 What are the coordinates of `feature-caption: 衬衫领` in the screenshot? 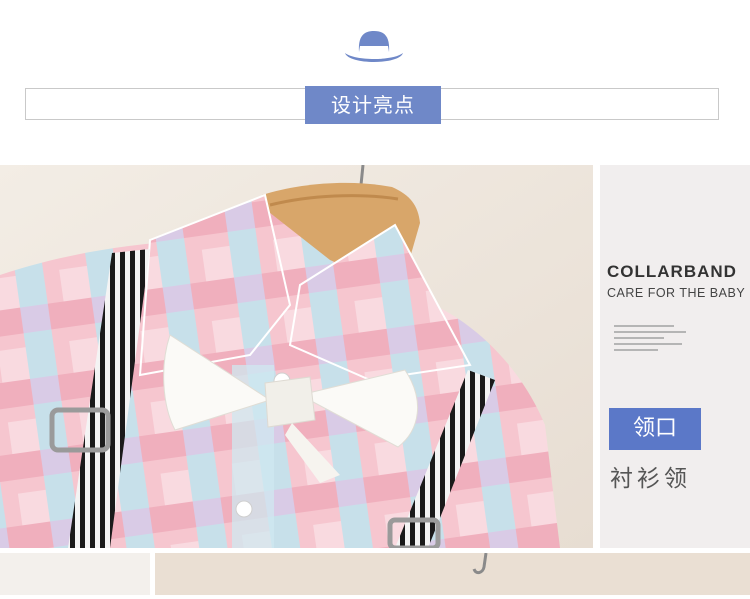 It's located at (650, 479).